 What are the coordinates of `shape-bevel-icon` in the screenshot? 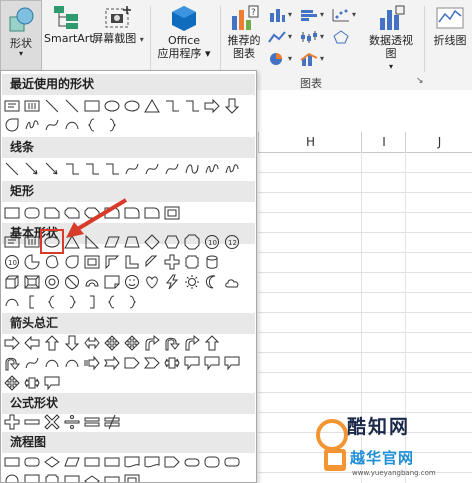 It's located at (32, 282).